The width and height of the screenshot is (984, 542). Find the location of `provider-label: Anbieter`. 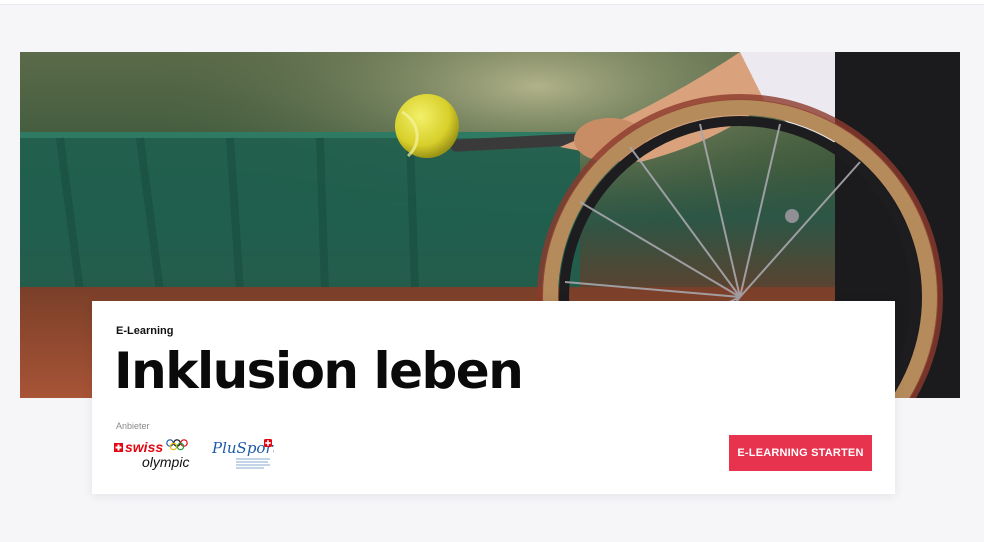

provider-label: Anbieter is located at coordinates (133, 426).